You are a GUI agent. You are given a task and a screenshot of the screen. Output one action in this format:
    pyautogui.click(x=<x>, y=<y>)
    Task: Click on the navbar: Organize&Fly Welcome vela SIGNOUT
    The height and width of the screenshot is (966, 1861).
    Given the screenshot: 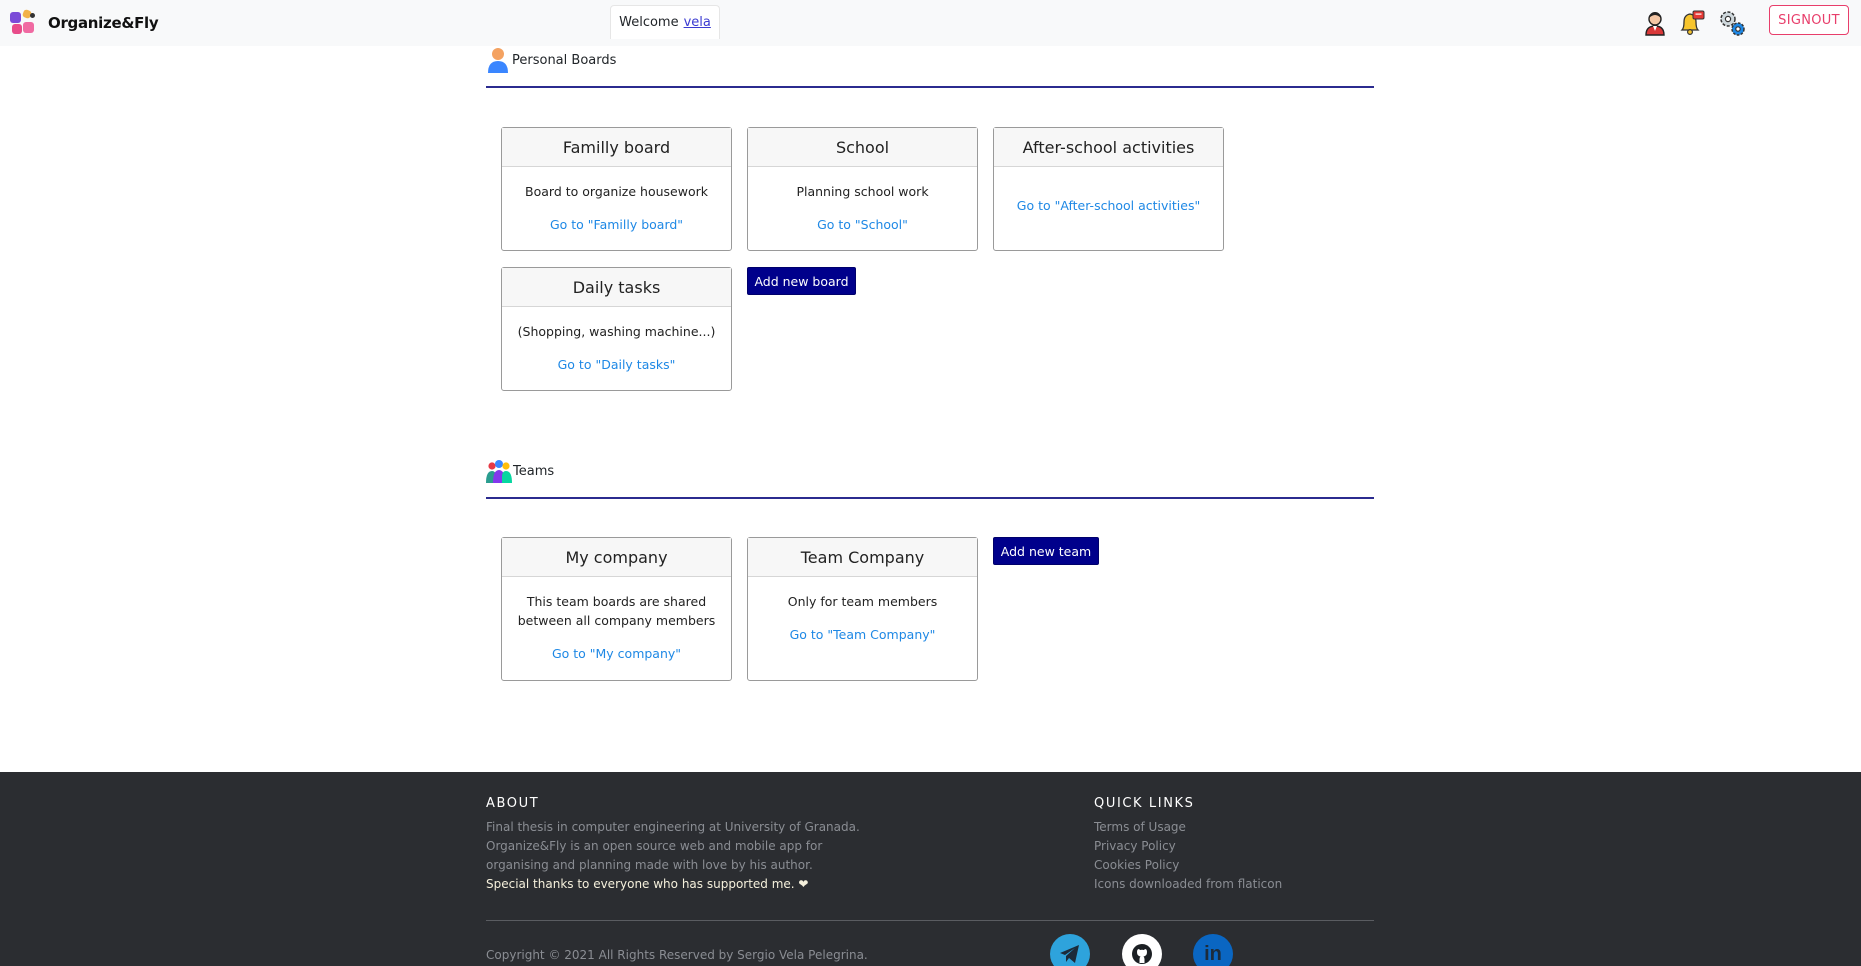 What is the action you would take?
    pyautogui.click(x=930, y=23)
    